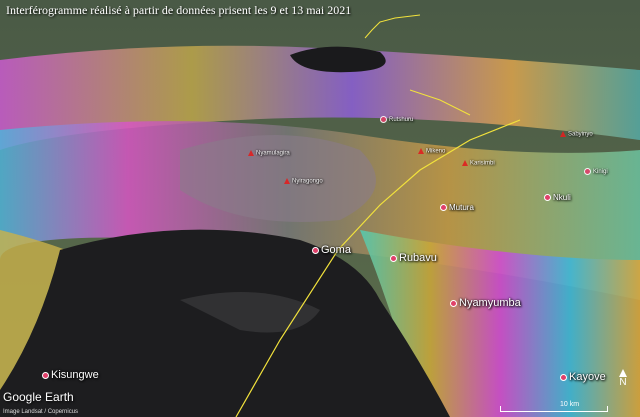 Image resolution: width=640 pixels, height=417 pixels. Describe the element at coordinates (436, 151) in the screenshot. I see `peak-label: Mikeno` at that location.